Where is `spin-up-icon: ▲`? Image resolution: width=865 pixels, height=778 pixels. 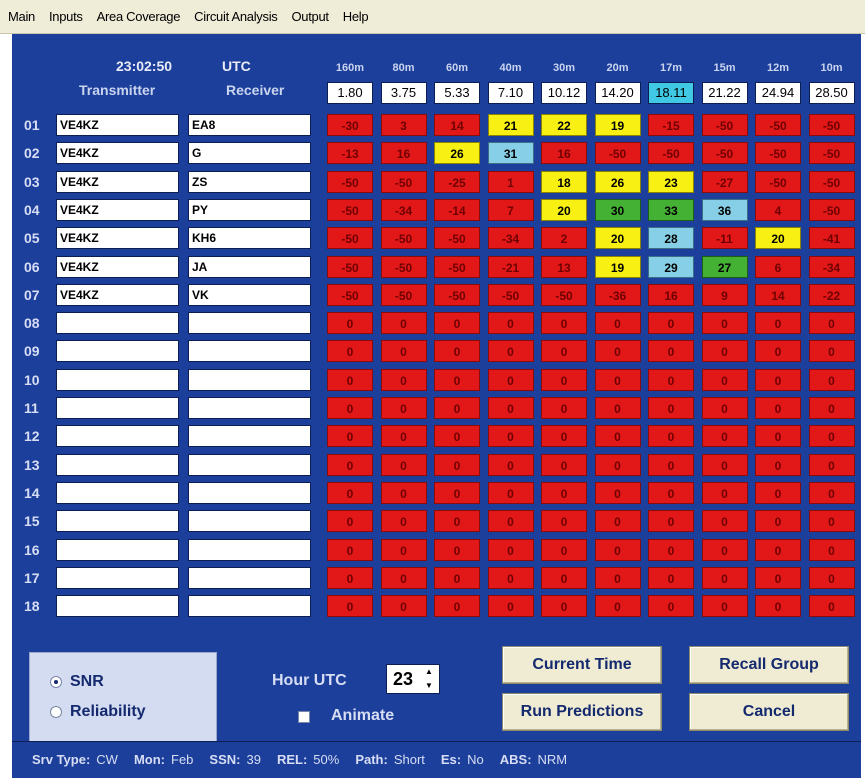
spin-up-icon: ▲ is located at coordinates (429, 672).